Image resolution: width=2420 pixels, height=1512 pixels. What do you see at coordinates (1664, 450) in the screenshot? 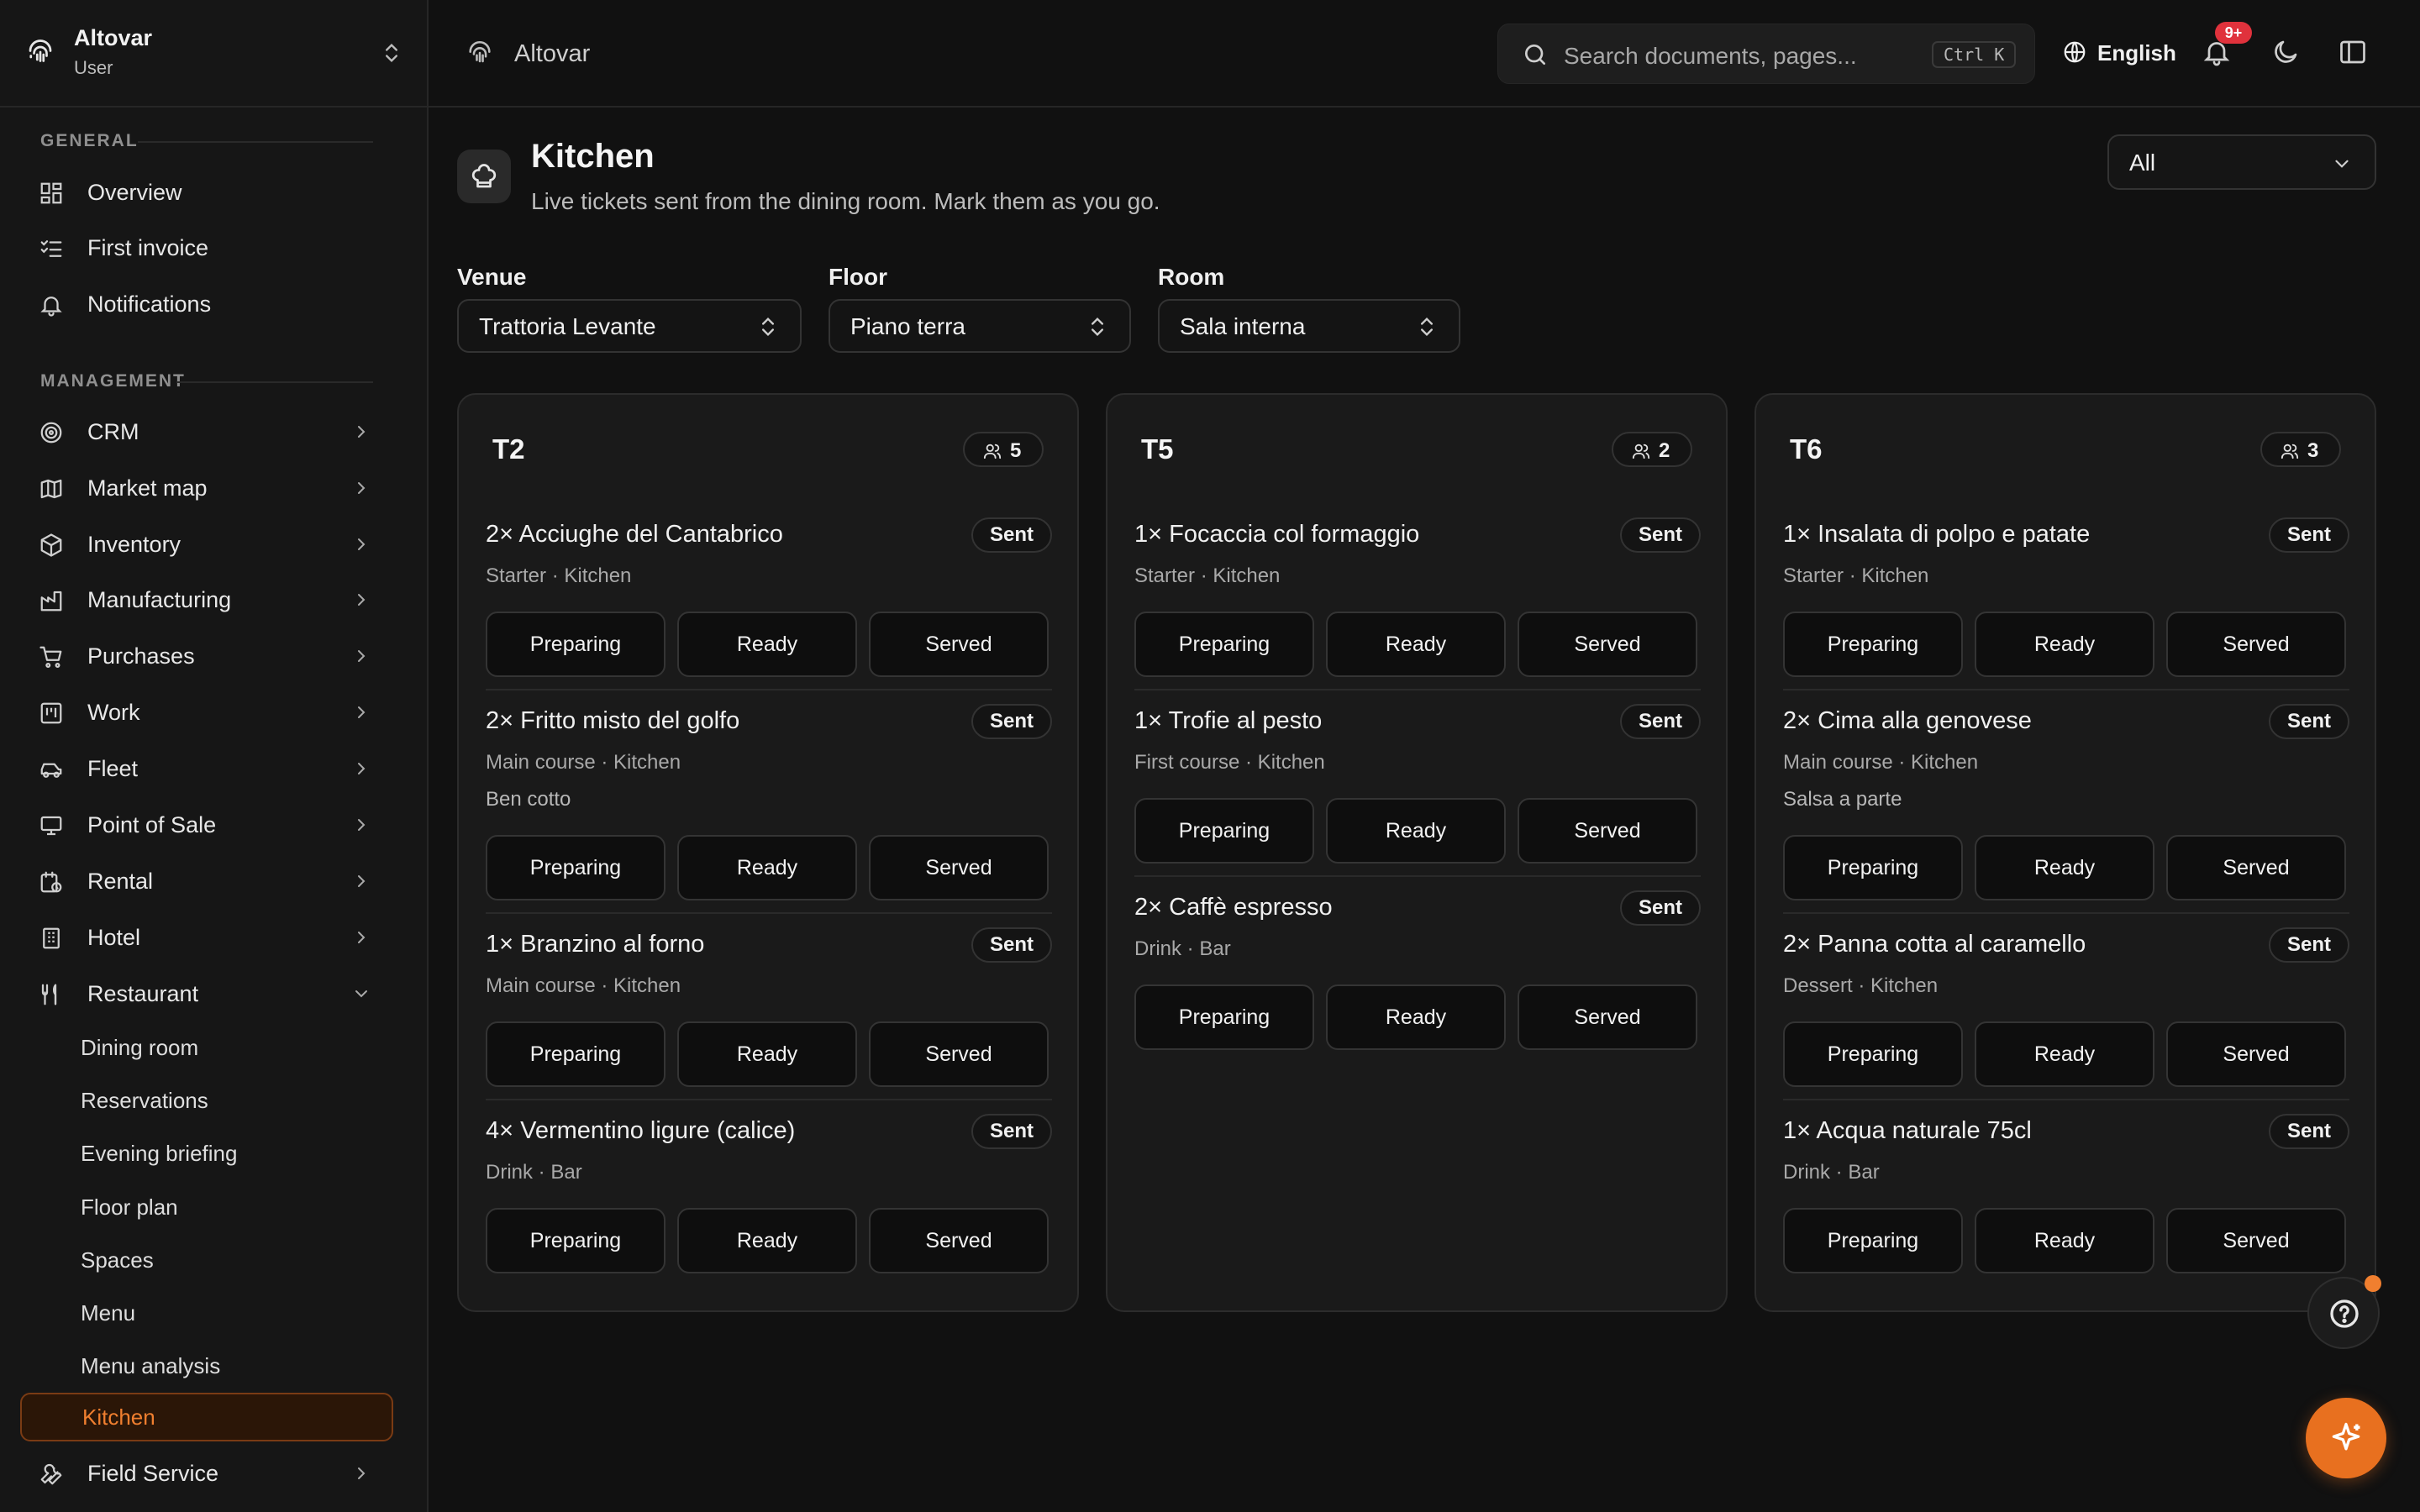
I see `guest-count: 2` at bounding box center [1664, 450].